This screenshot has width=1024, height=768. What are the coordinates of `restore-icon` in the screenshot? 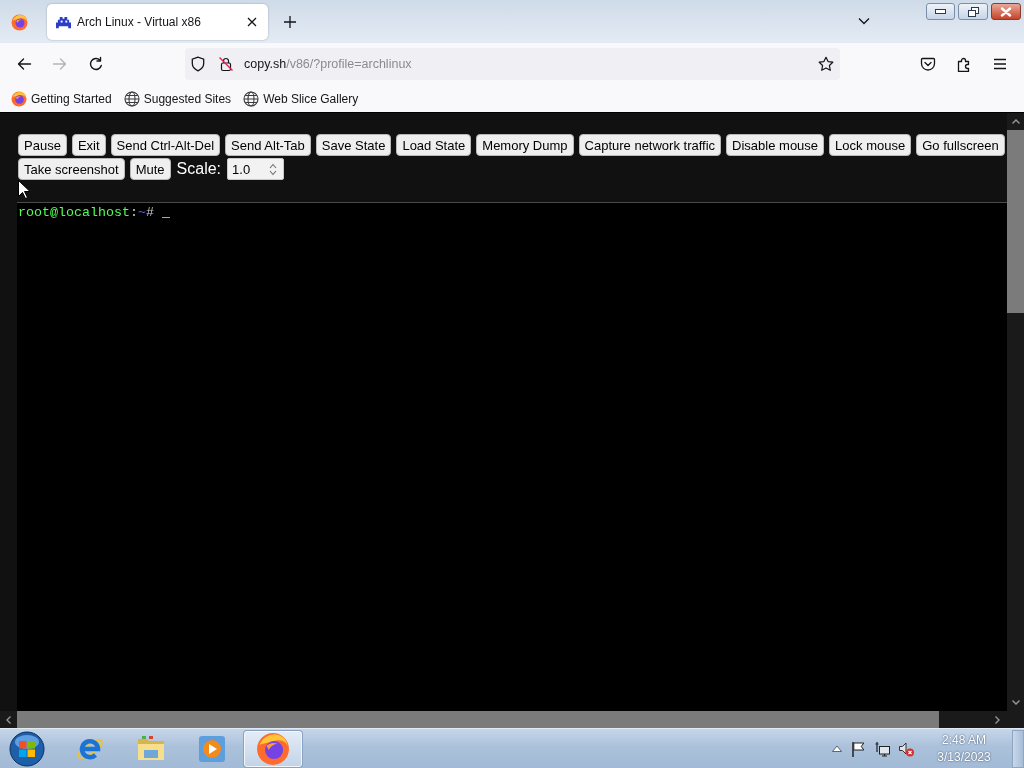 It's located at (973, 11).